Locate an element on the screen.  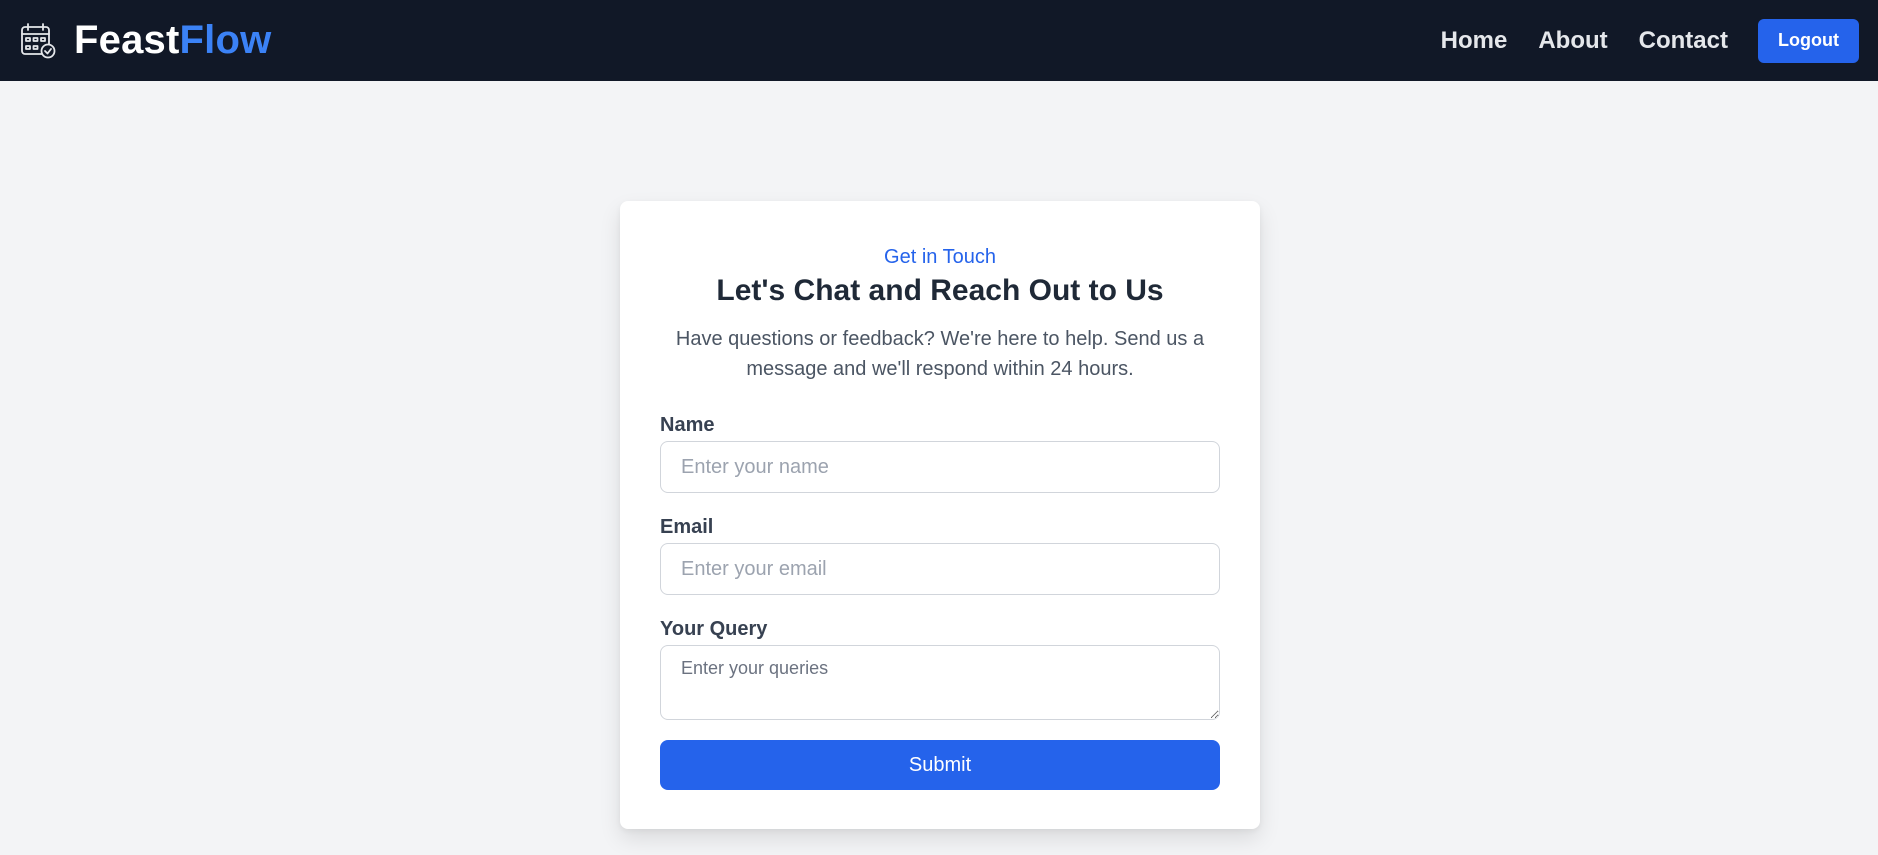
nav-link-contact: Contact is located at coordinates (1683, 41).